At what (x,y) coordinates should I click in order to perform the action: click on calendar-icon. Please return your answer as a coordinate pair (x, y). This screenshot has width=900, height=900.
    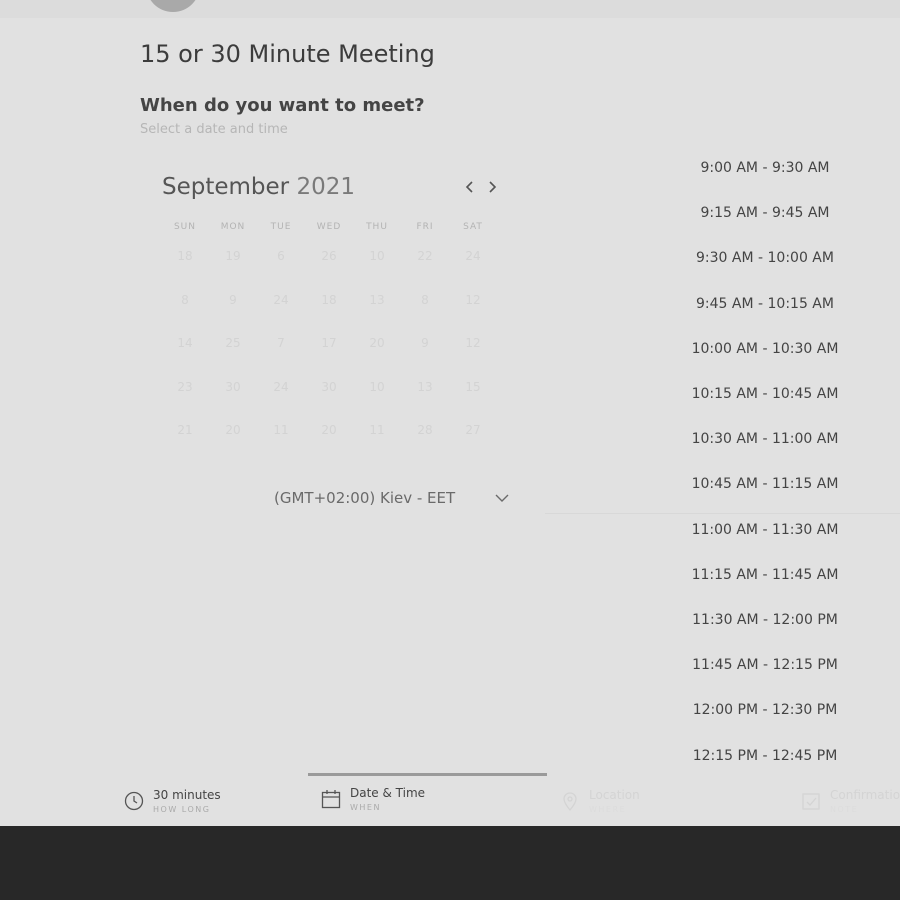
    Looking at the image, I should click on (331, 799).